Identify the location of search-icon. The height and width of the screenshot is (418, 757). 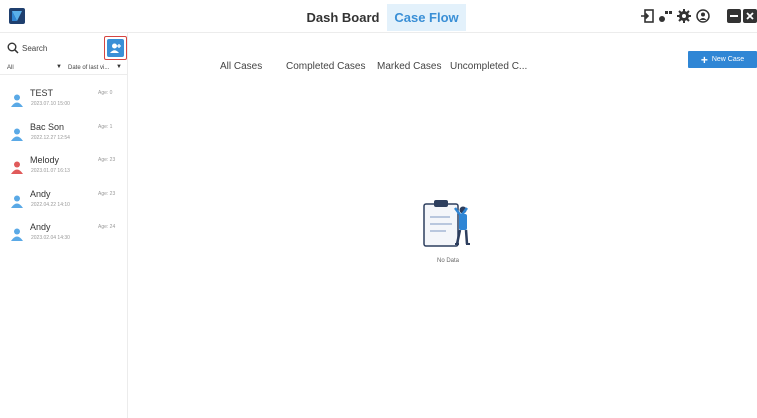
(13, 48).